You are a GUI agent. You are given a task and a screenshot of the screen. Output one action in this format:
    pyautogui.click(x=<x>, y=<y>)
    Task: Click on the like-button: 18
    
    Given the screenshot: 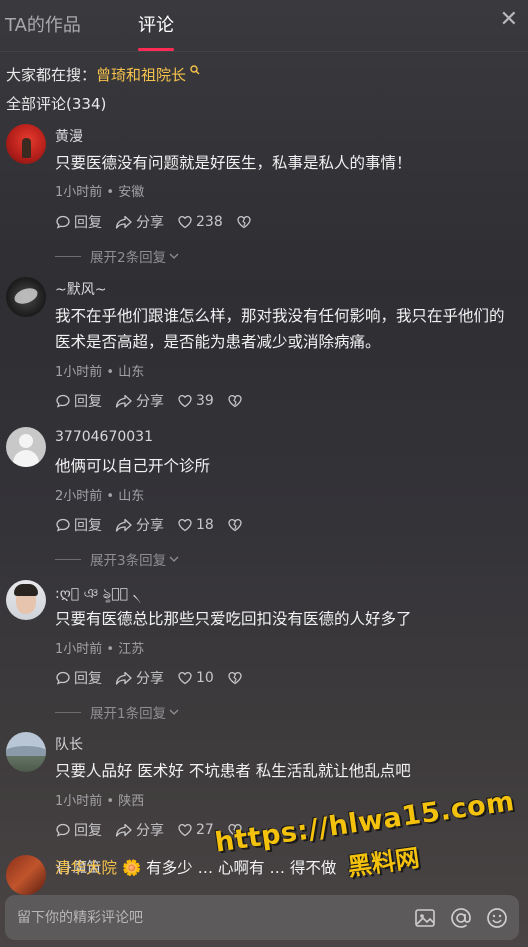 What is the action you would take?
    pyautogui.click(x=195, y=525)
    